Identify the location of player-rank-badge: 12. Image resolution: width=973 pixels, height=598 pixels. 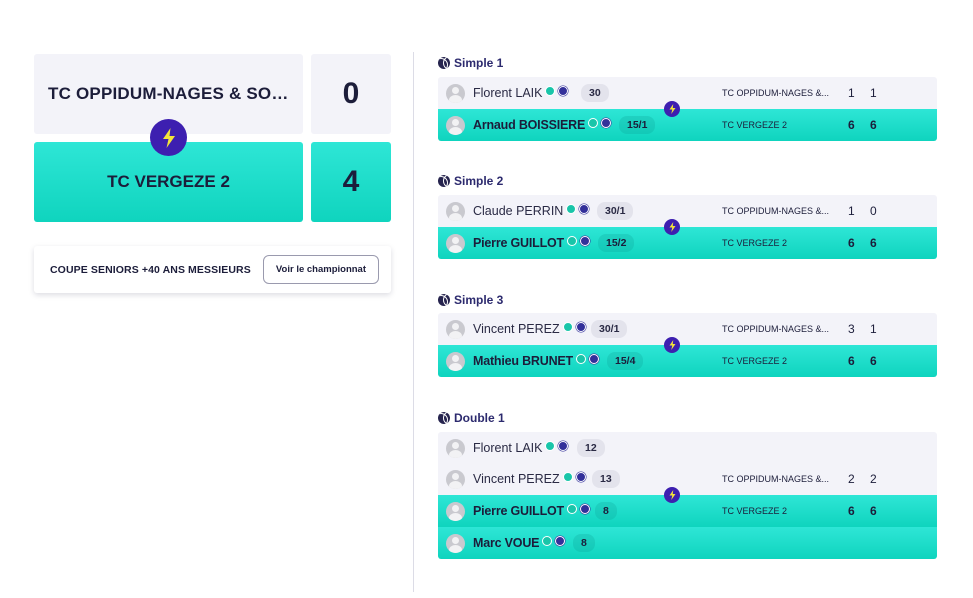
(591, 448).